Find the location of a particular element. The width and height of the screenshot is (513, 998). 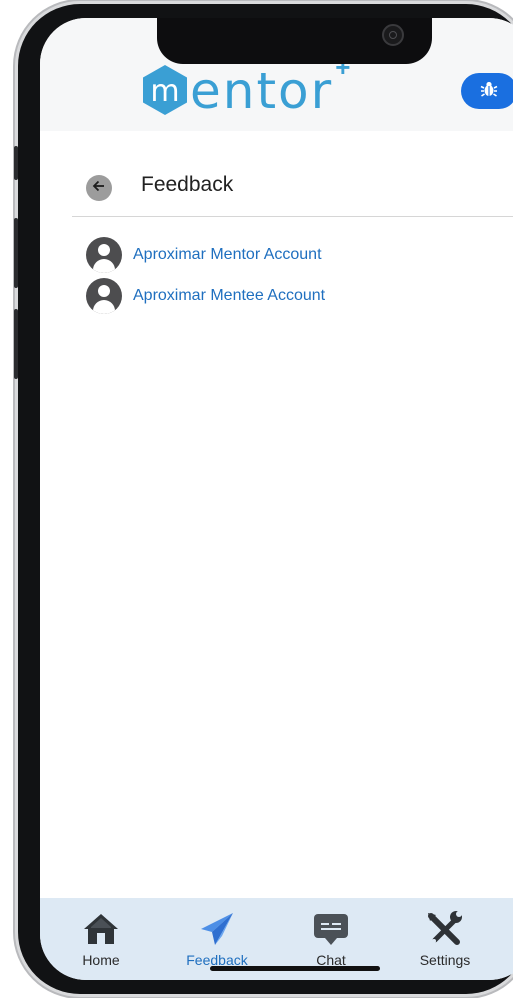

mentor-plus-logo: m entor + is located at coordinates (246, 86).